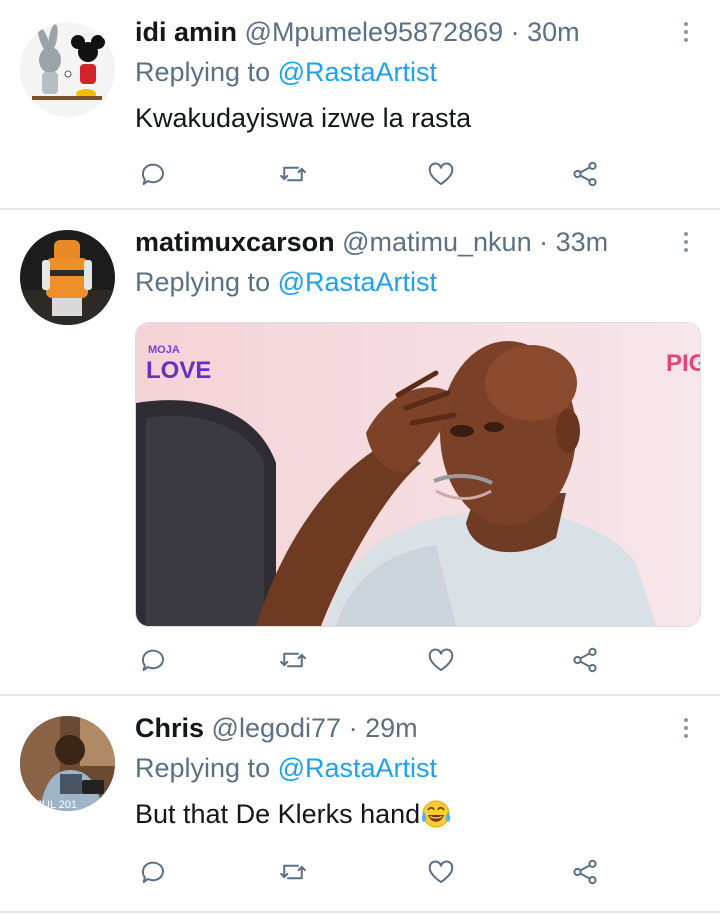 Image resolution: width=720 pixels, height=915 pixels. What do you see at coordinates (164, 350) in the screenshot?
I see `media-logo-top: MOJA` at bounding box center [164, 350].